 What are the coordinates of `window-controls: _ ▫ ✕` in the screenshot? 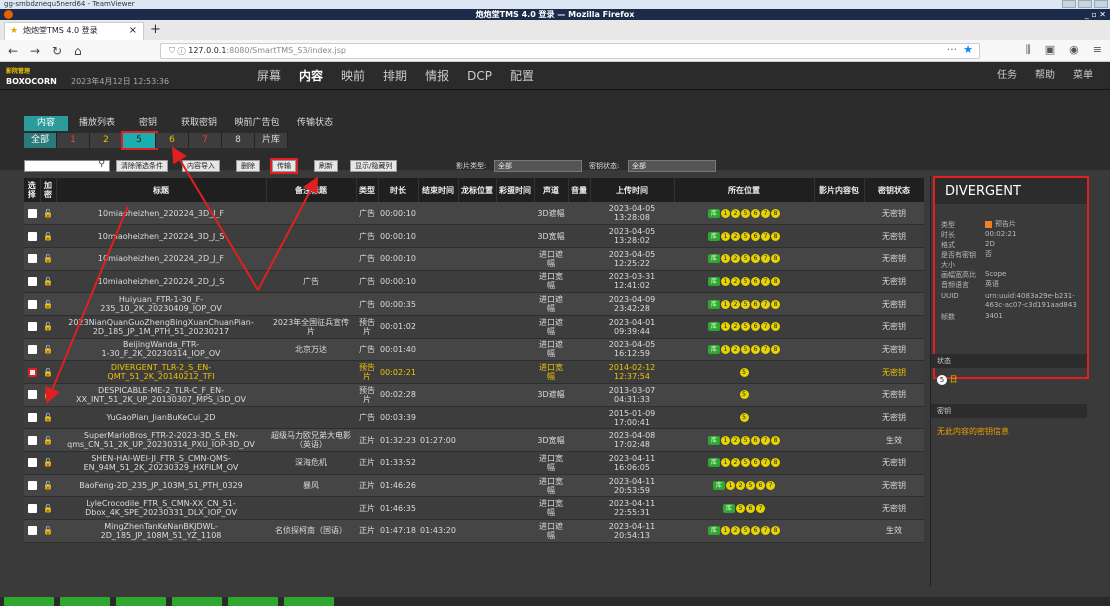 It's located at (1095, 14).